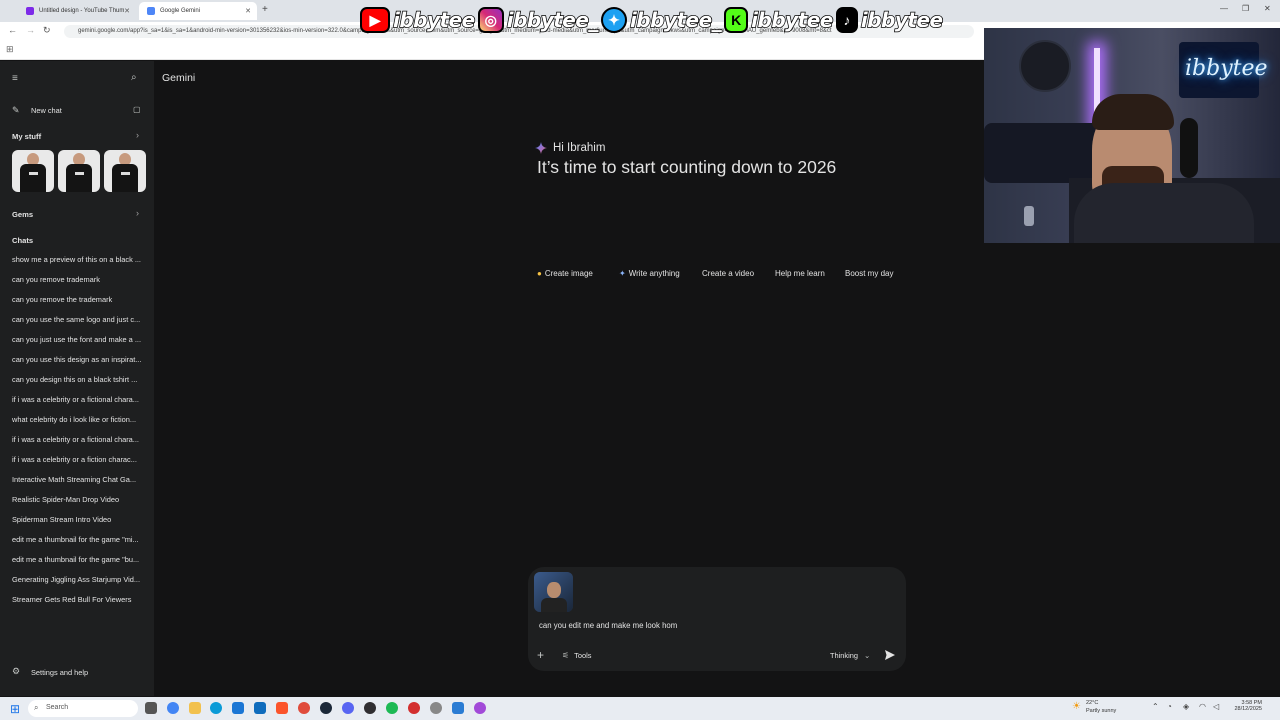 The height and width of the screenshot is (720, 1280). Describe the element at coordinates (1169, 706) in the screenshot. I see `tray-icon: ◔` at that location.